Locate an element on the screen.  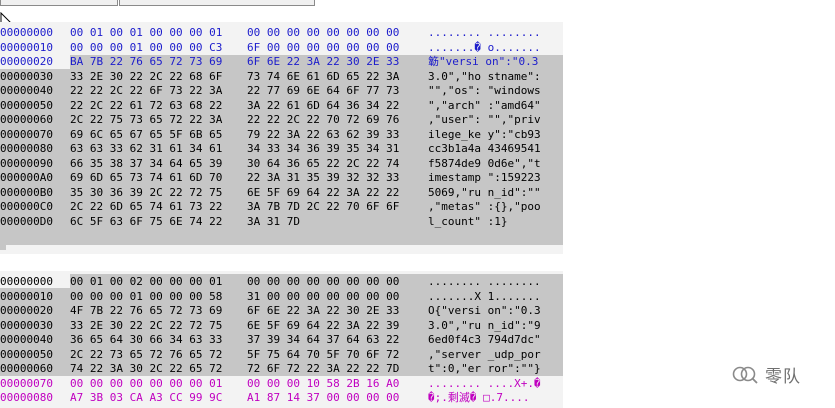
hex-bytes-low: 00 01 00 01 00 00 00 01 is located at coordinates (146, 32).